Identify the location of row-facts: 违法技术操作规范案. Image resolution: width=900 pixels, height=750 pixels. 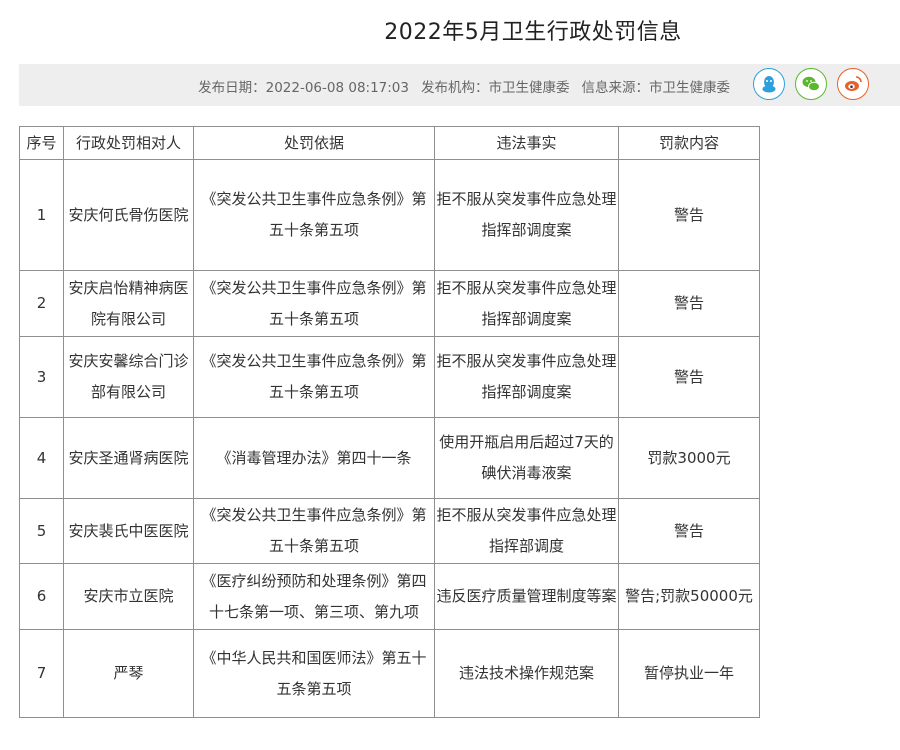
(526, 673).